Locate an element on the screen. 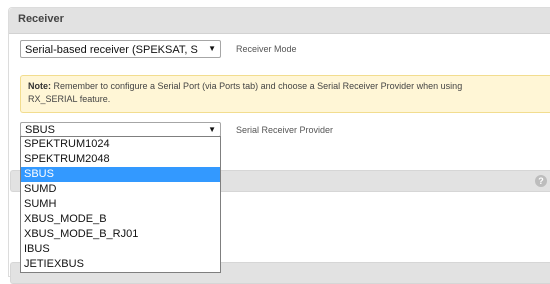 The height and width of the screenshot is (284, 550). dropdown-option-sumd: SUMD is located at coordinates (120, 189).